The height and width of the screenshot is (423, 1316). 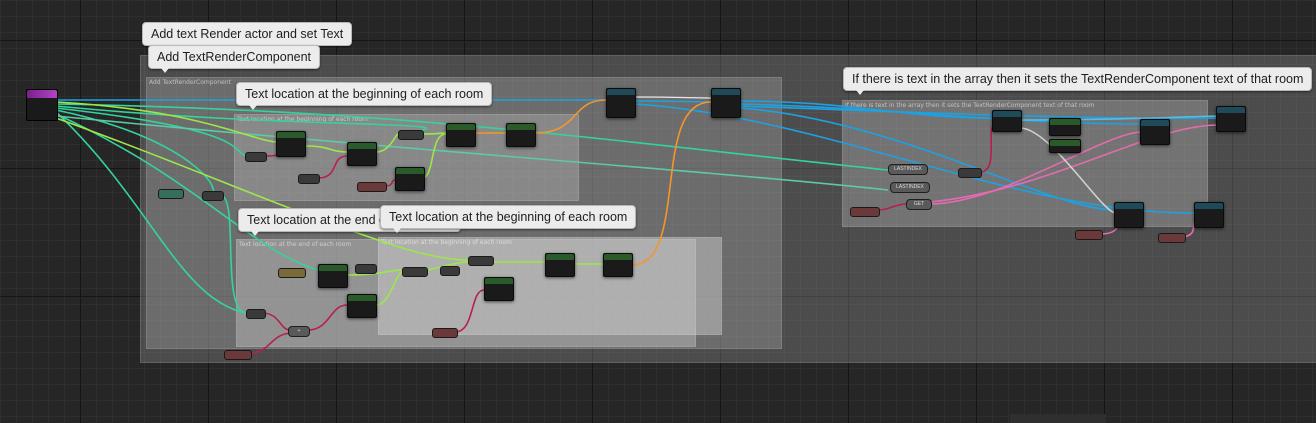 I want to click on wire-teal, so click(x=151, y=212).